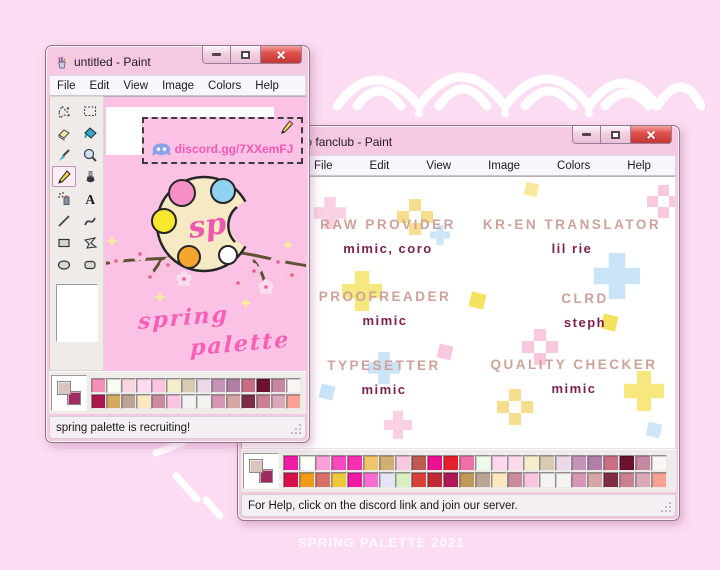 Image resolution: width=720 pixels, height=570 pixels. Describe the element at coordinates (64, 220) in the screenshot. I see `tool-line-button` at that location.